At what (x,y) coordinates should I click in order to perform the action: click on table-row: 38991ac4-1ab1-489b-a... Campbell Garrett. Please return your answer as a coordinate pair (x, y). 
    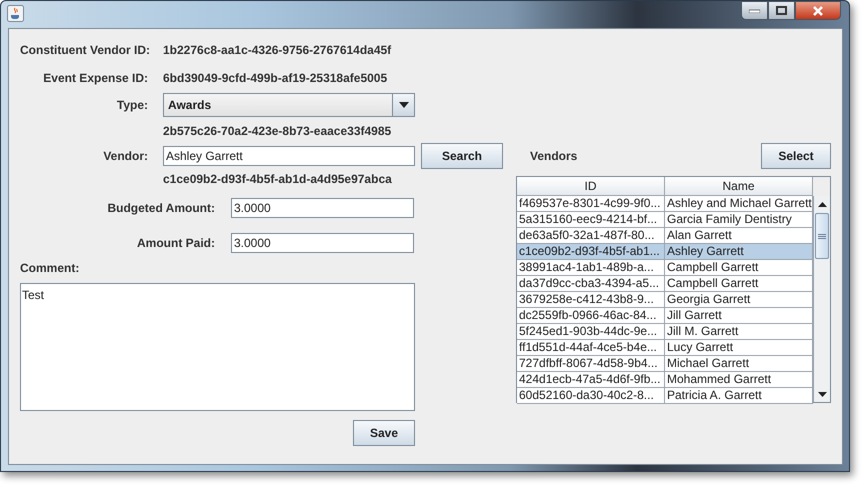
    Looking at the image, I should click on (665, 268).